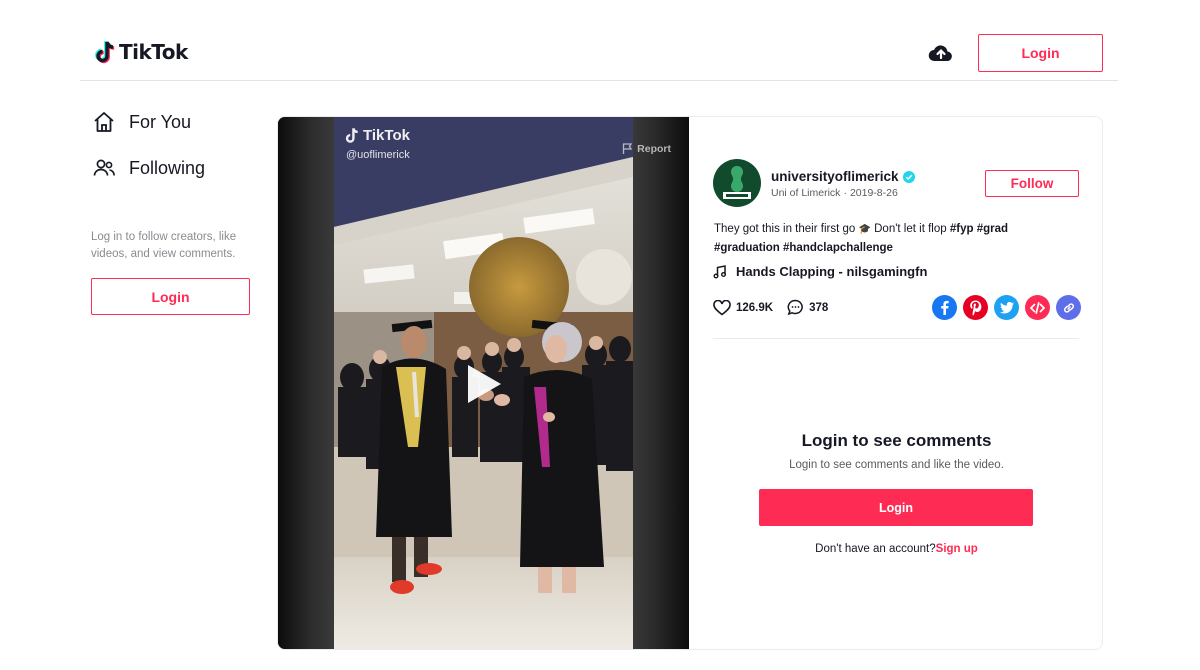 This screenshot has height=670, width=1200. I want to click on comments-login-title: Login to see comments, so click(896, 440).